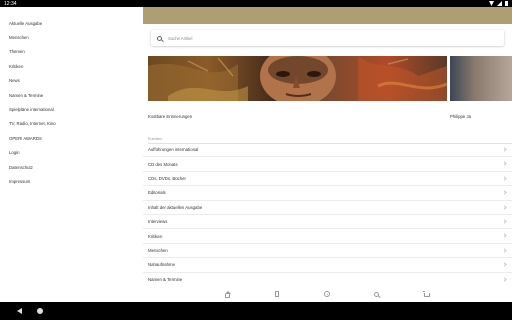 The width and height of the screenshot is (512, 320). Describe the element at coordinates (71, 52) in the screenshot. I see `drawer-item-themen: Themen` at that location.